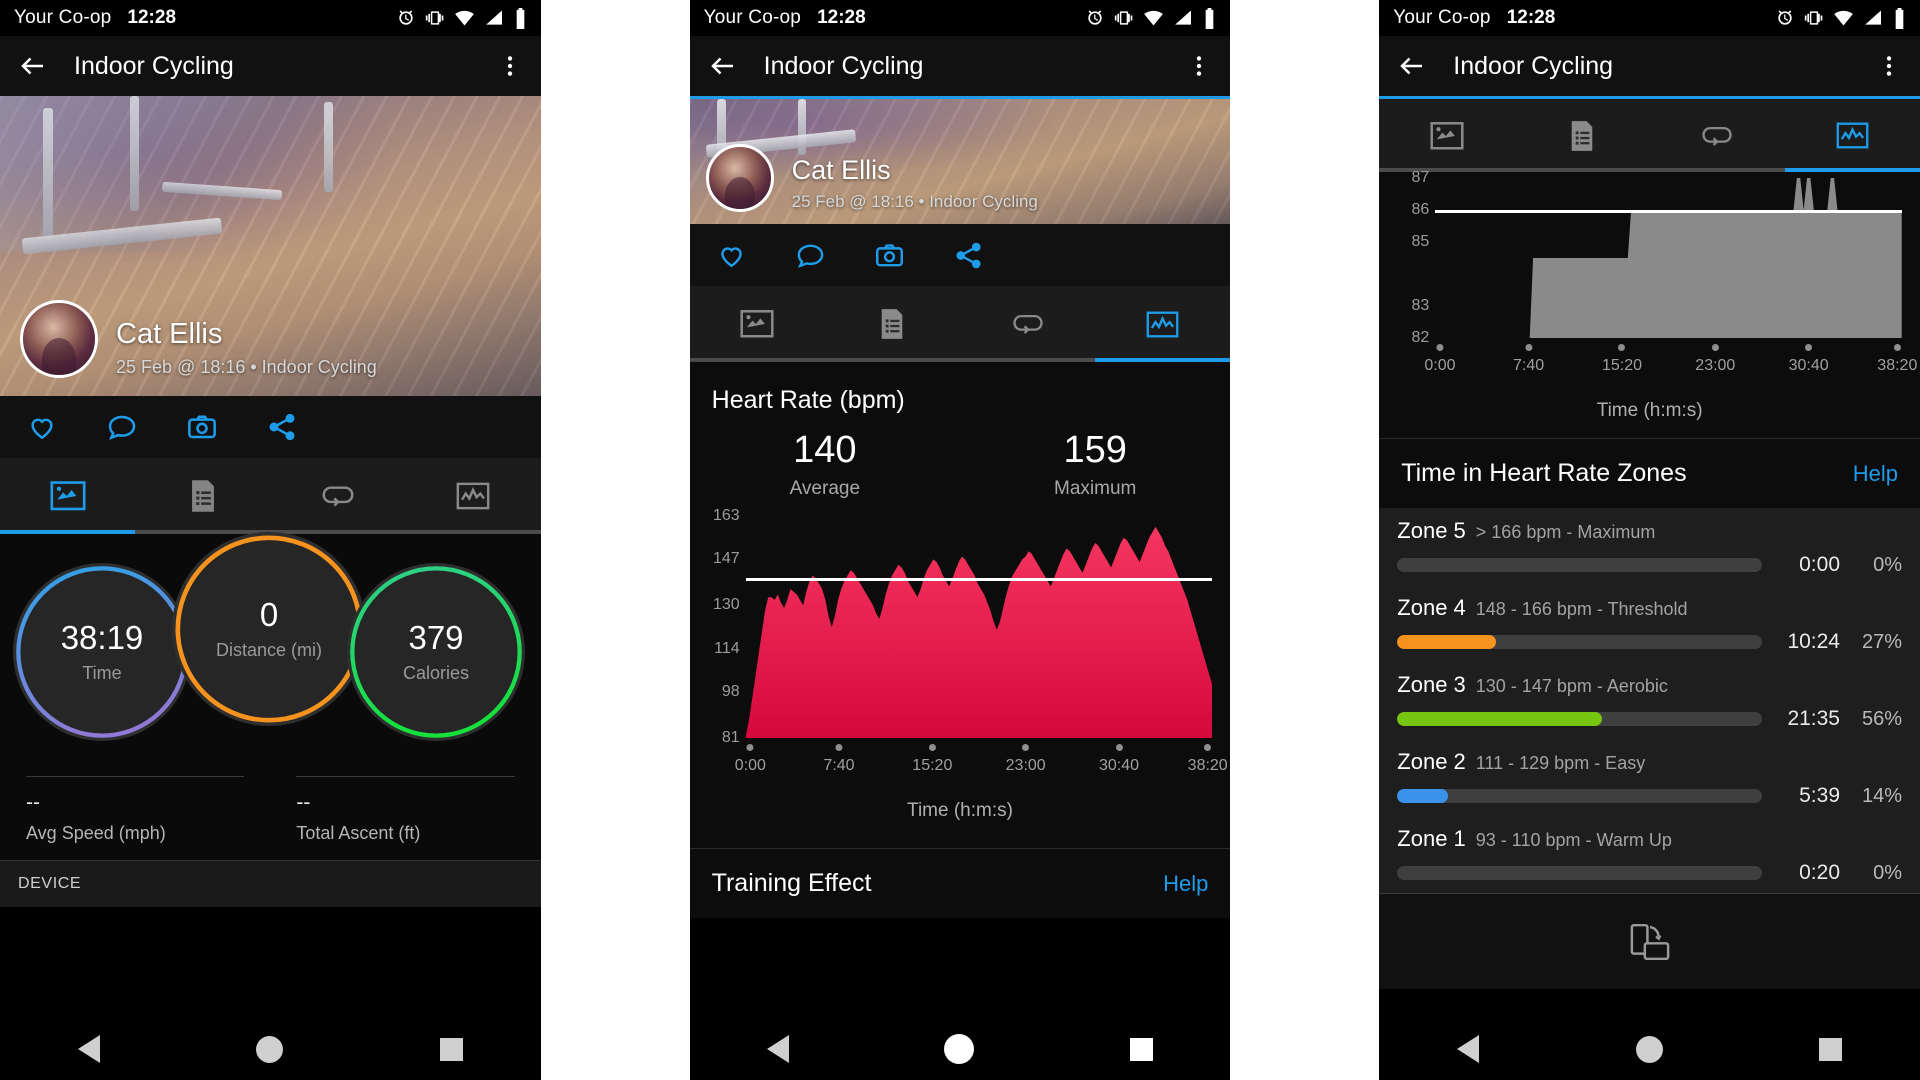 The width and height of the screenshot is (1920, 1080). What do you see at coordinates (202, 427) in the screenshot?
I see `camera-icon` at bounding box center [202, 427].